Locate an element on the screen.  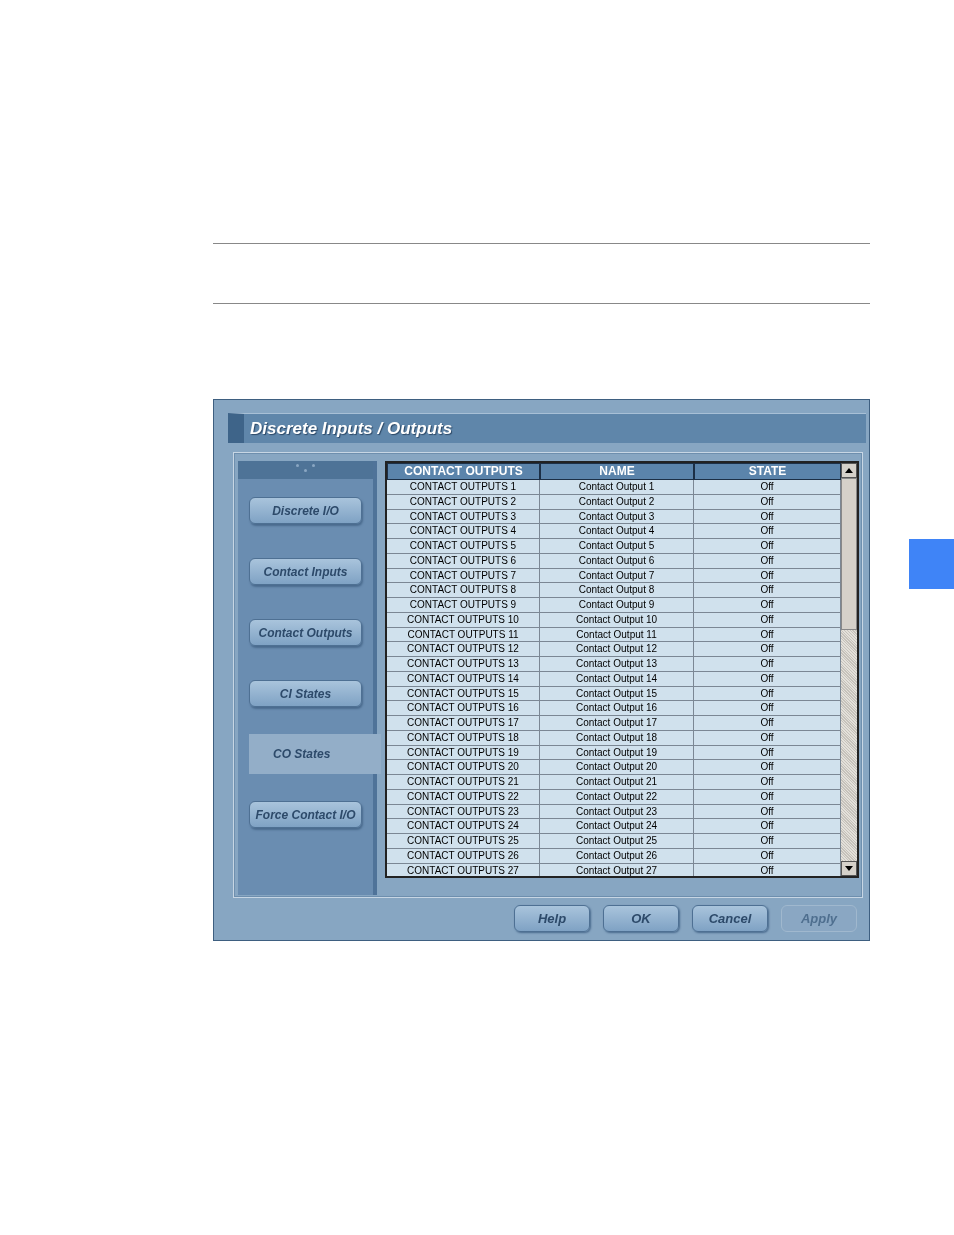
table-cell: CONTACT OUTPUTS 25 is located at coordinates (463, 841).